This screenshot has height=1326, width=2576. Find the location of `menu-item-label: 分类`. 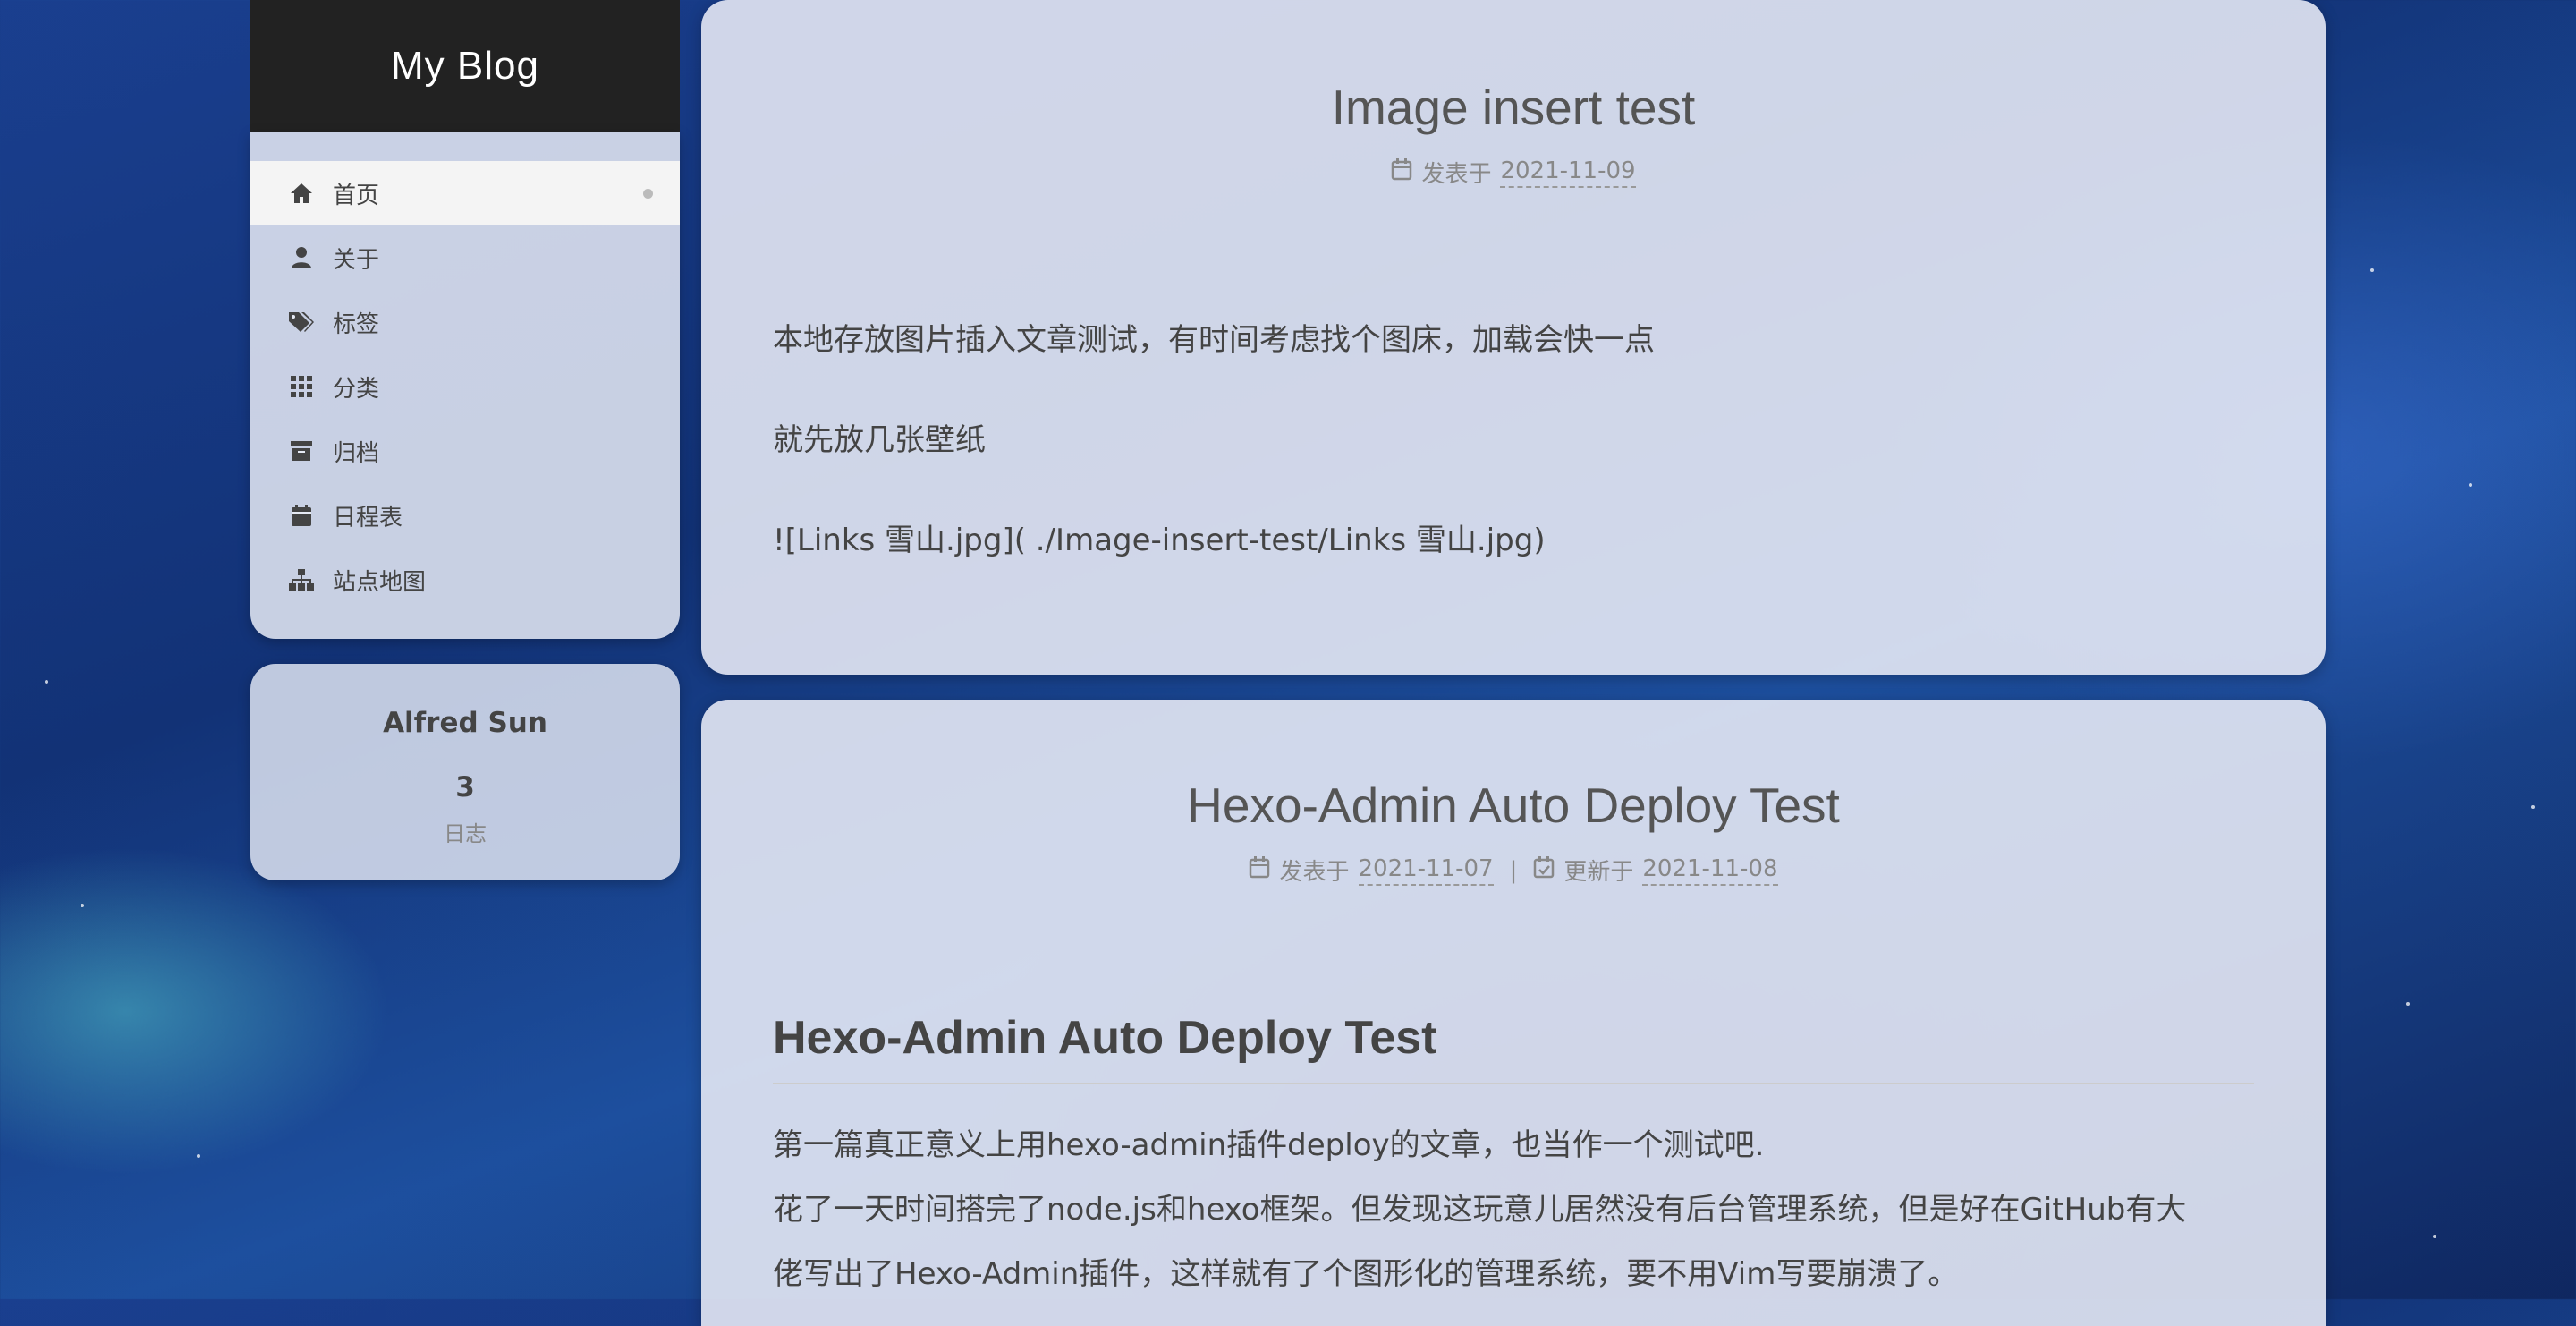

menu-item-label: 分类 is located at coordinates (356, 389).